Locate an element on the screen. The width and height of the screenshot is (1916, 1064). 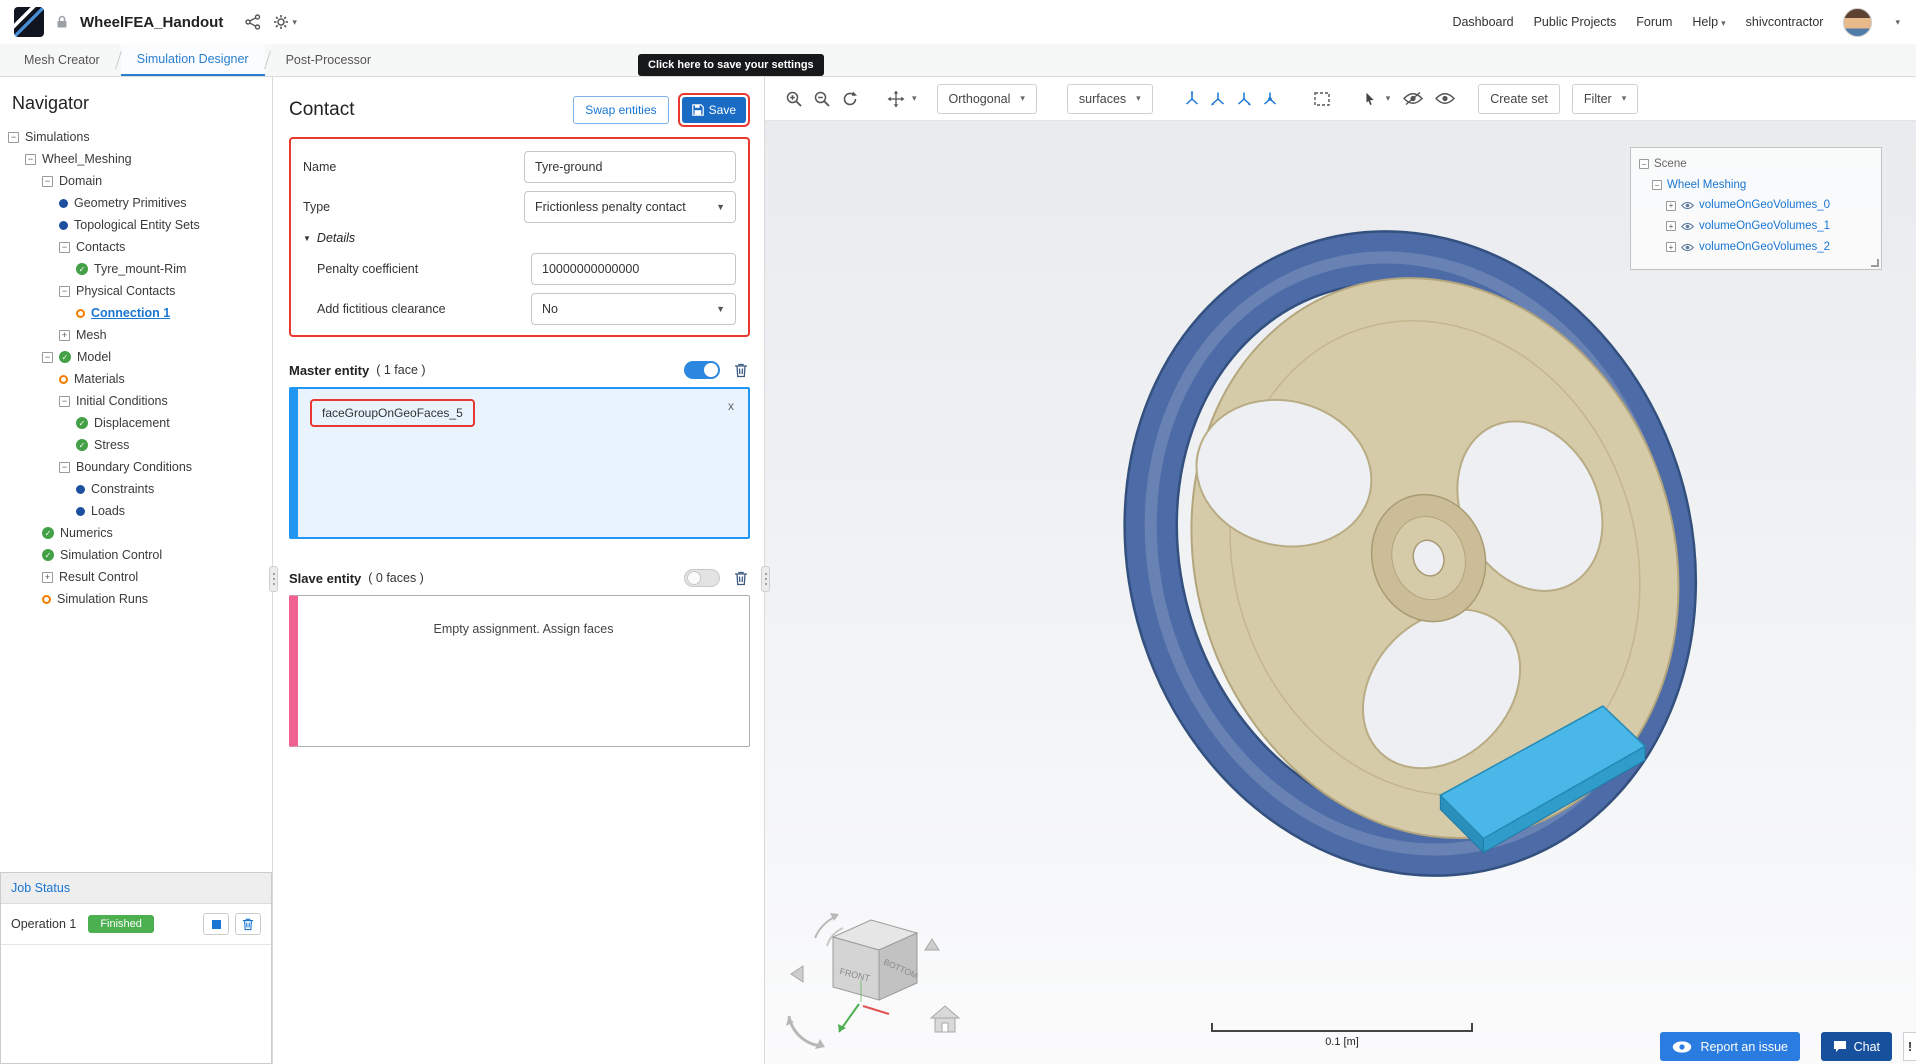
share-icon is located at coordinates (253, 22).